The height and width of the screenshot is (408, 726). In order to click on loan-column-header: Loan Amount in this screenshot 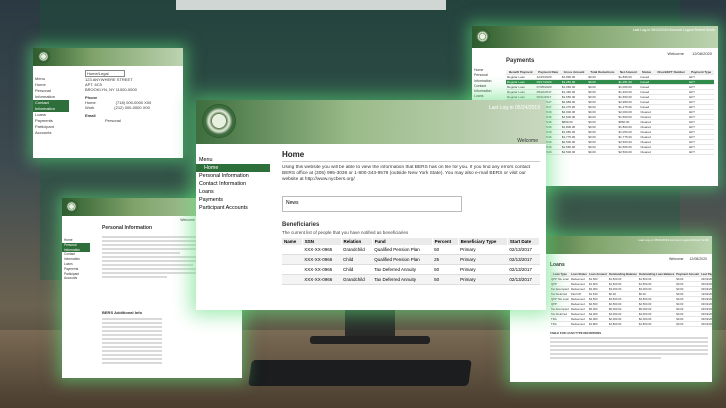, I will do `click(597, 274)`.